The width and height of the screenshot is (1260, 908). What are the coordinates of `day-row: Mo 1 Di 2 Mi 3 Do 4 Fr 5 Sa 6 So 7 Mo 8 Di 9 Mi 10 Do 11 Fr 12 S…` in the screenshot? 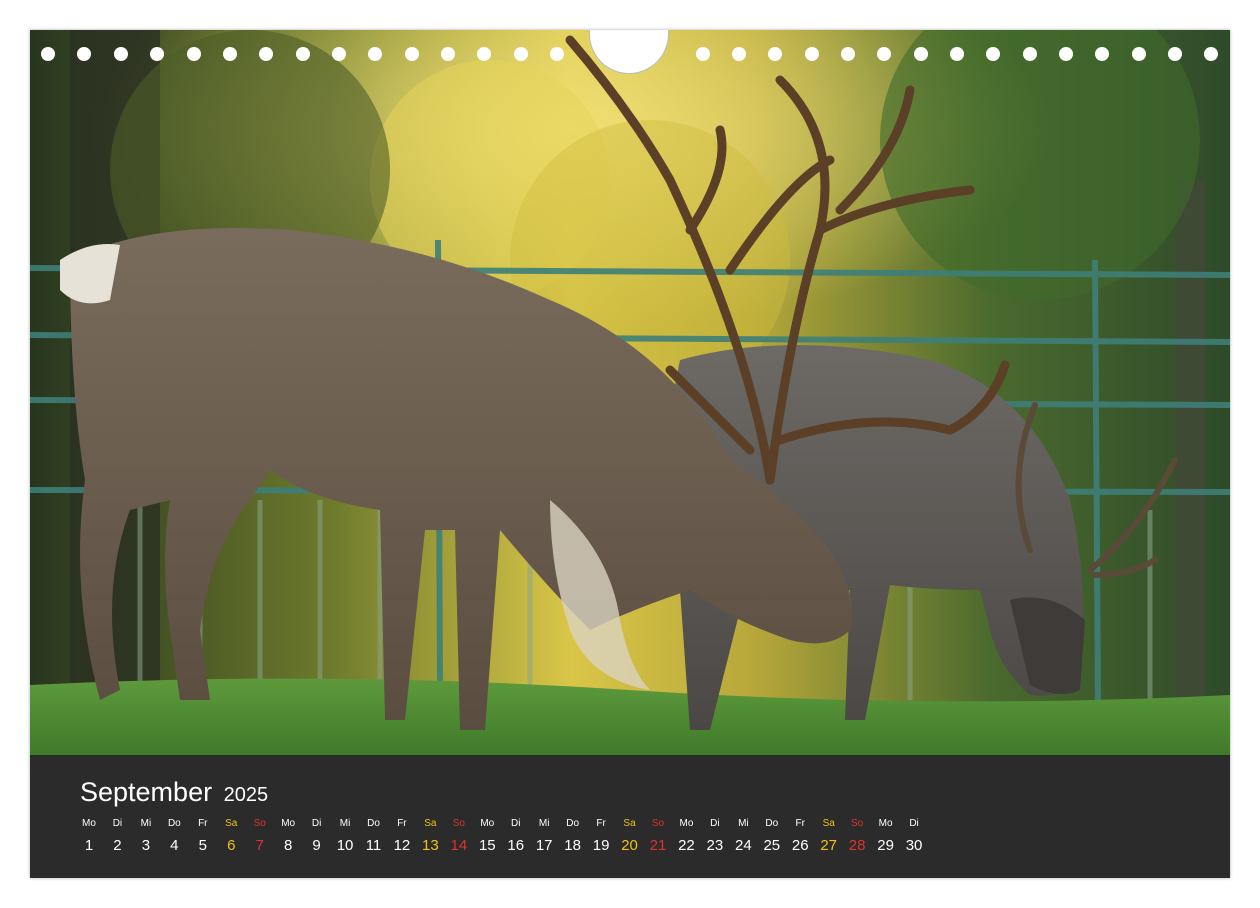 It's located at (635, 842).